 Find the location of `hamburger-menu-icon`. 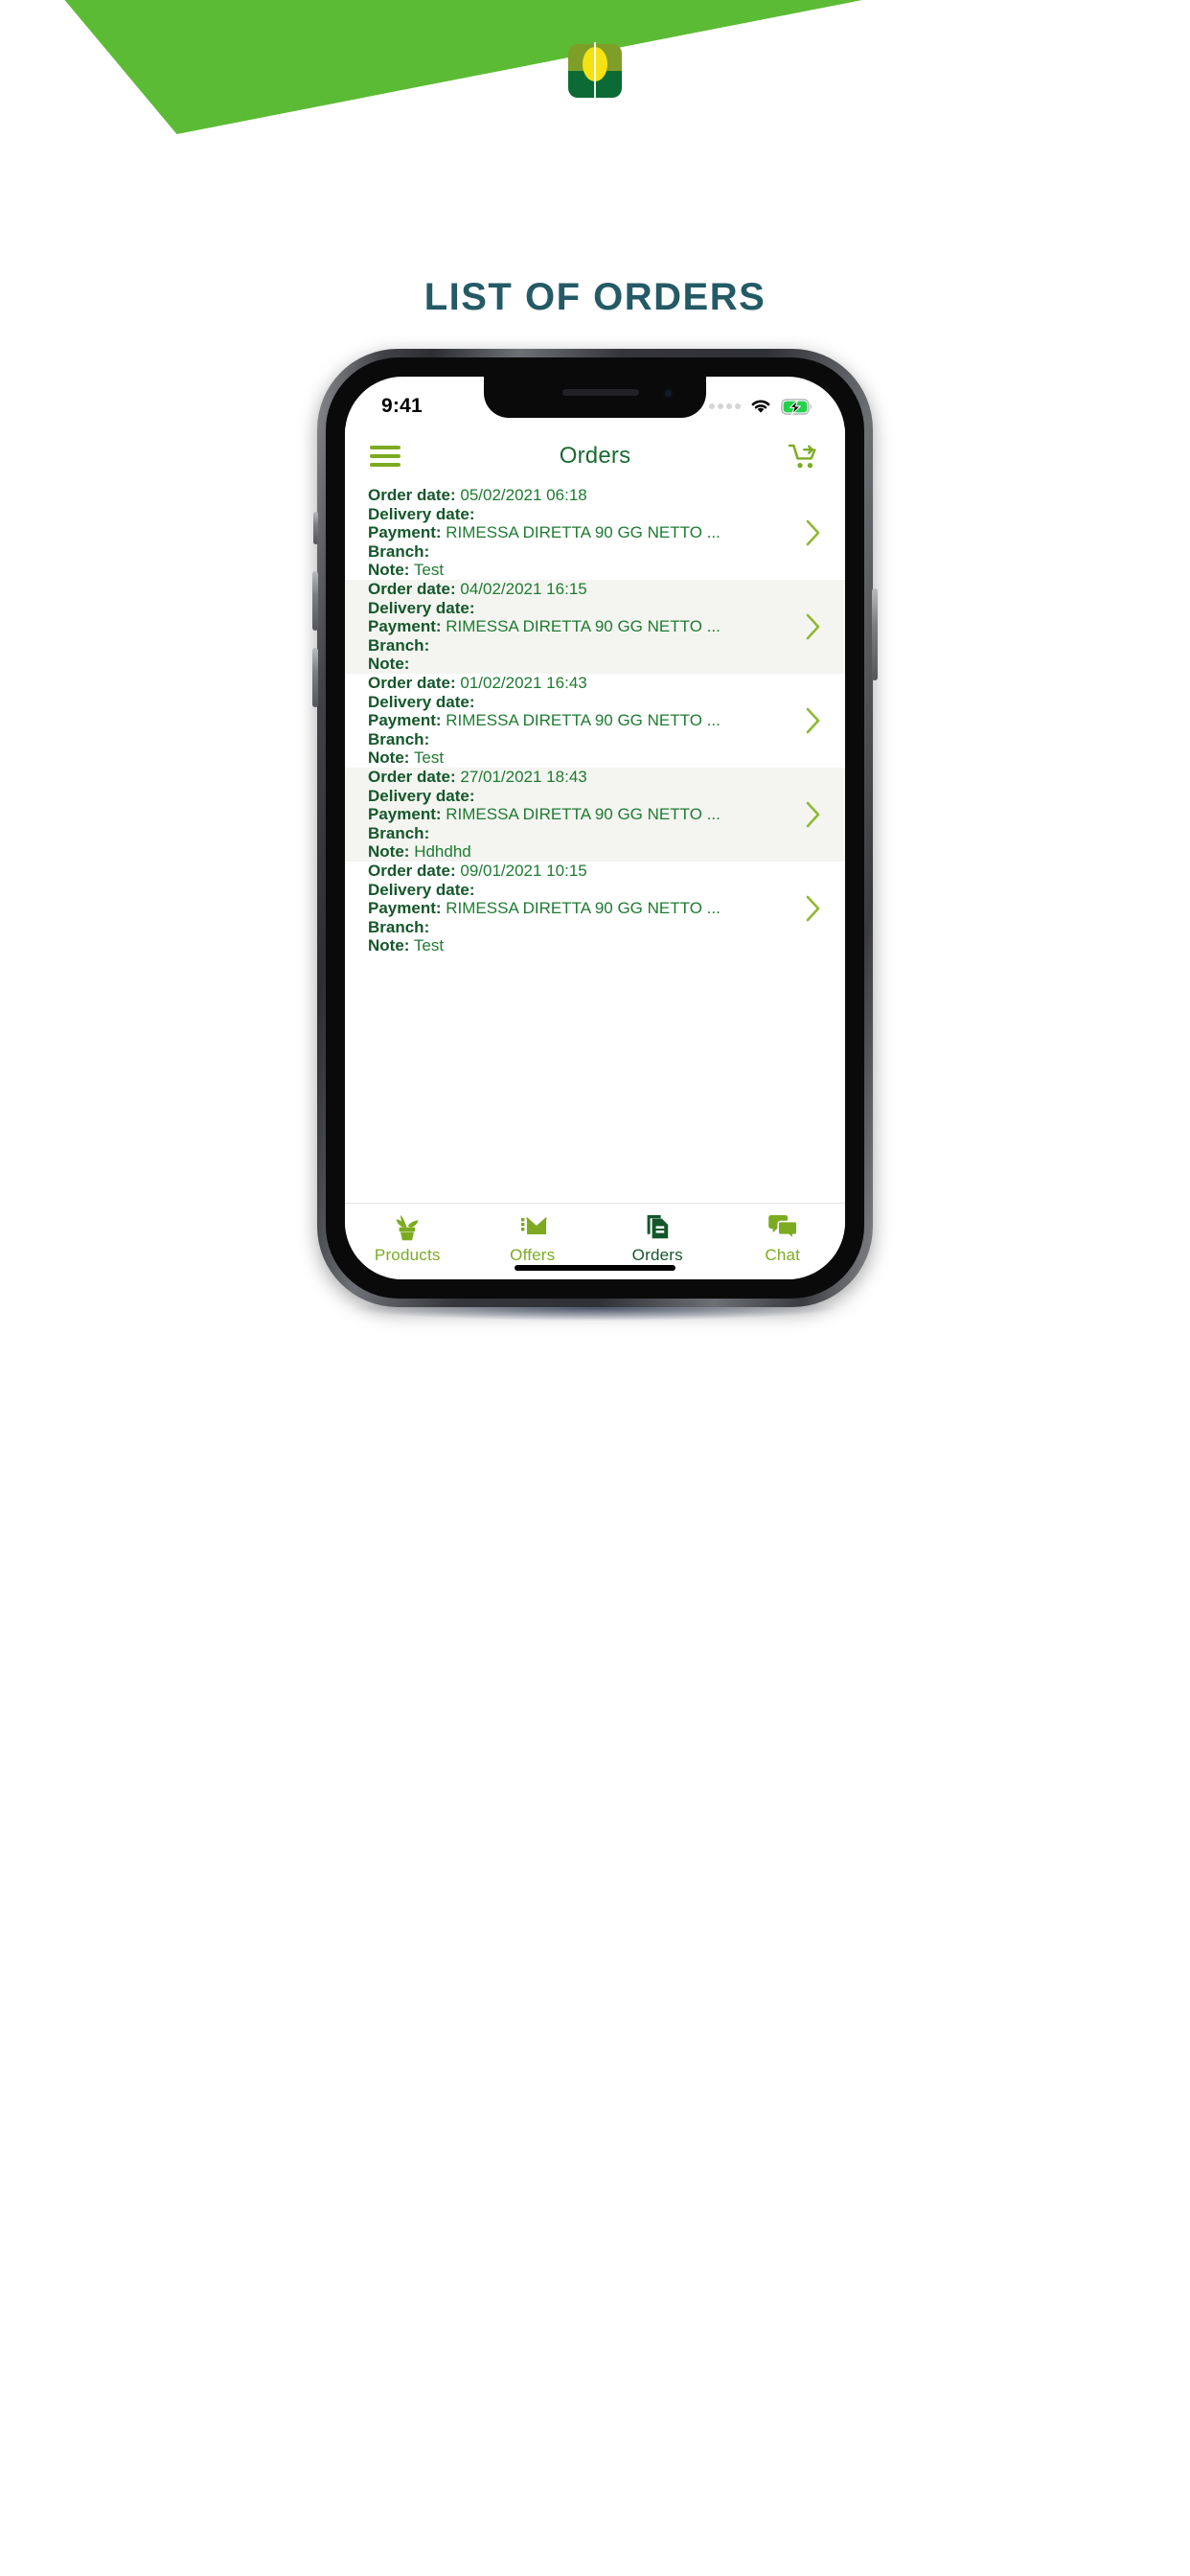

hamburger-menu-icon is located at coordinates (385, 456).